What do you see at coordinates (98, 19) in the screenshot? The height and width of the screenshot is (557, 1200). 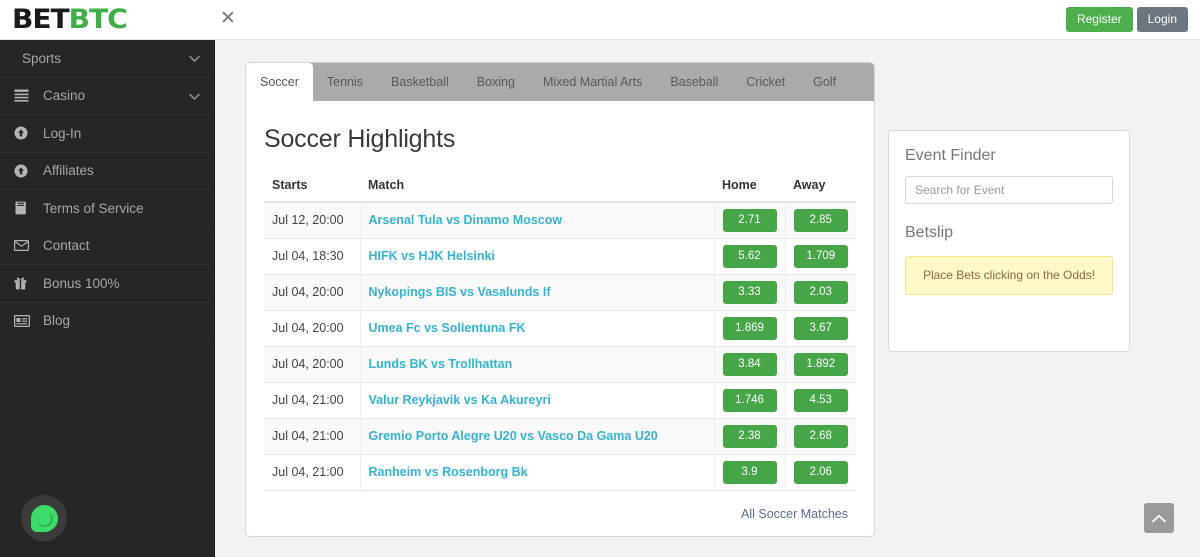 I see `logo-text-btc: BTC` at bounding box center [98, 19].